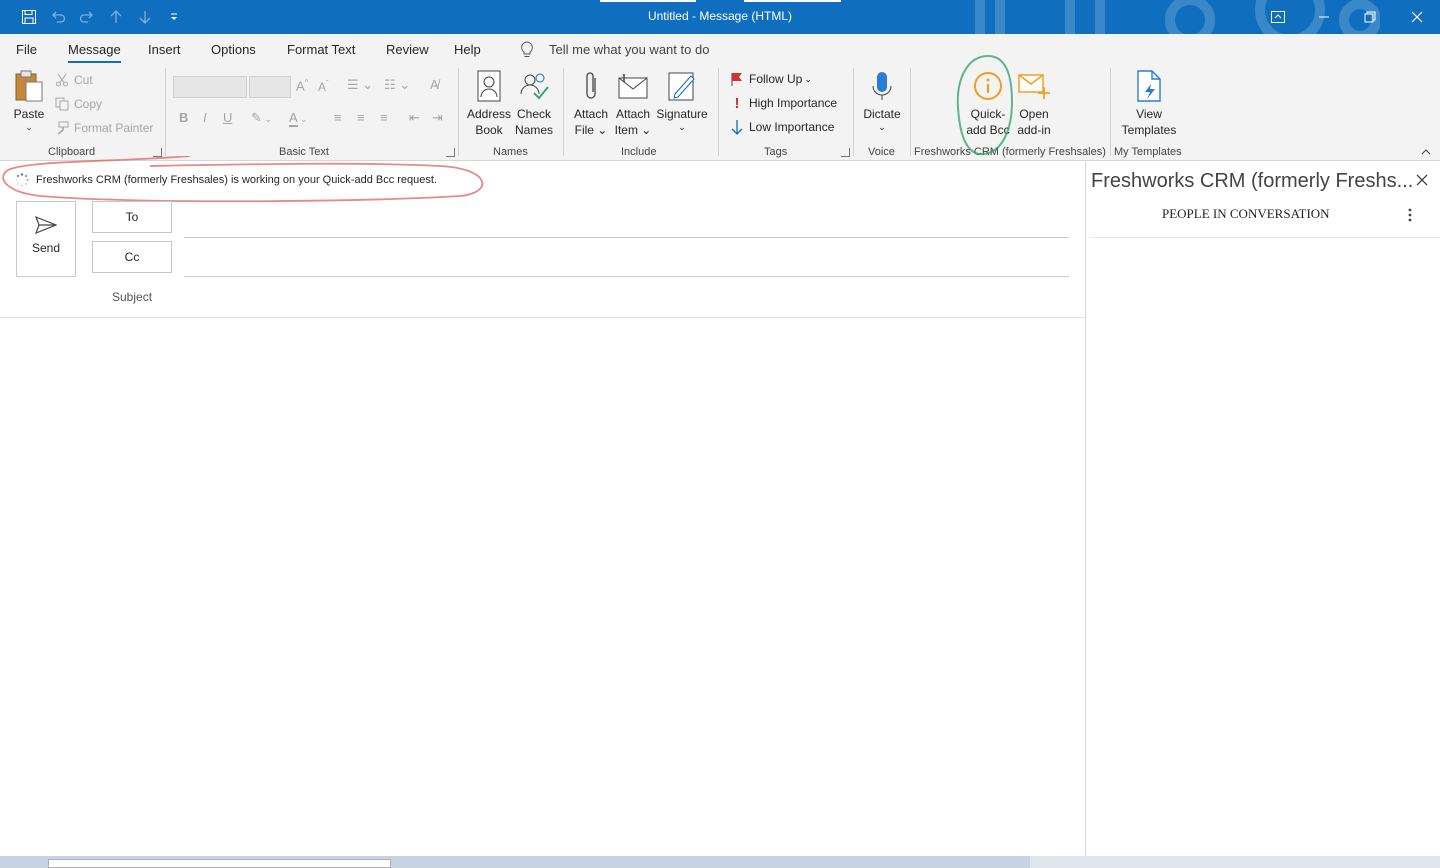 Image resolution: width=1440 pixels, height=868 pixels. I want to click on check-names-button: Check Names, so click(534, 103).